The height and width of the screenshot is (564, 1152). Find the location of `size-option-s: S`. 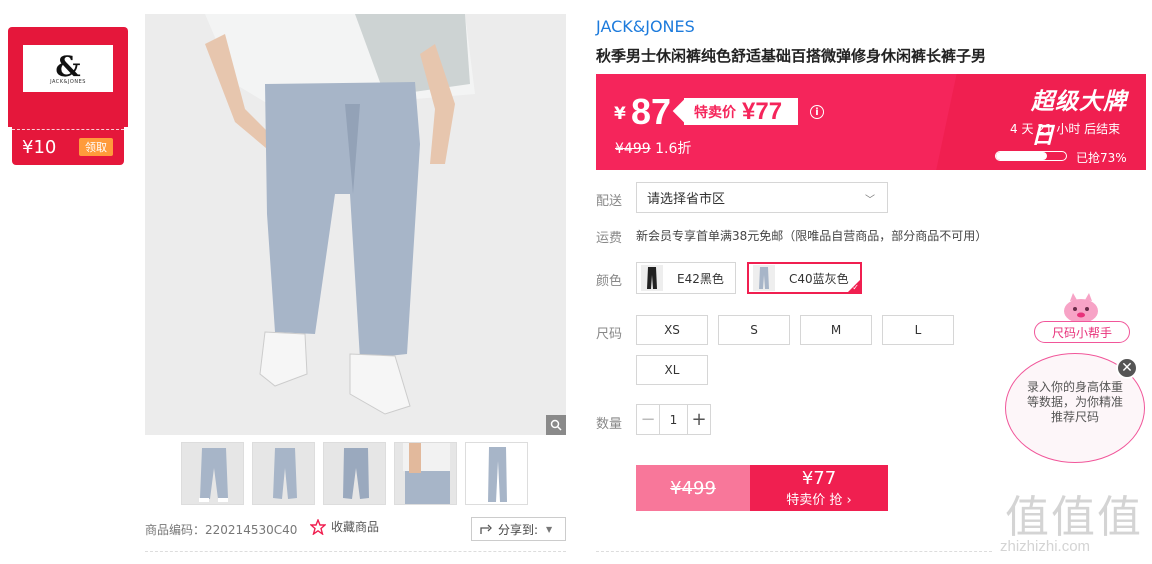

size-option-s: S is located at coordinates (754, 330).